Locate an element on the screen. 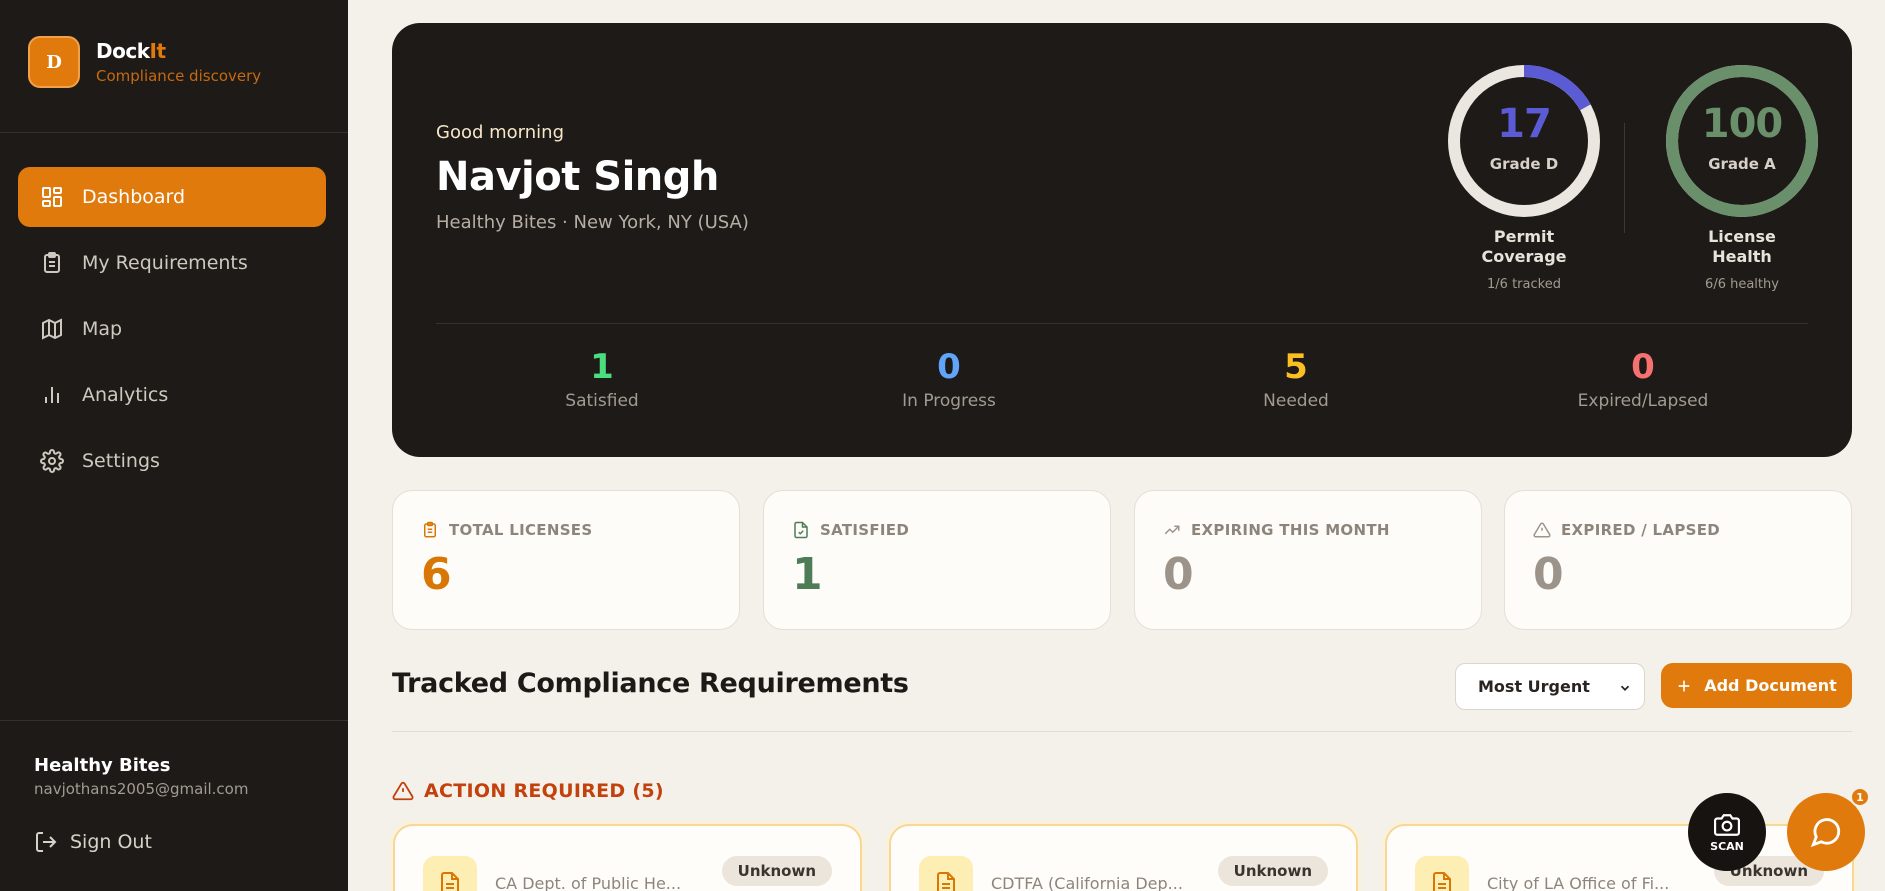 The image size is (1885, 891). sidebar-item-map: Map is located at coordinates (172, 329).